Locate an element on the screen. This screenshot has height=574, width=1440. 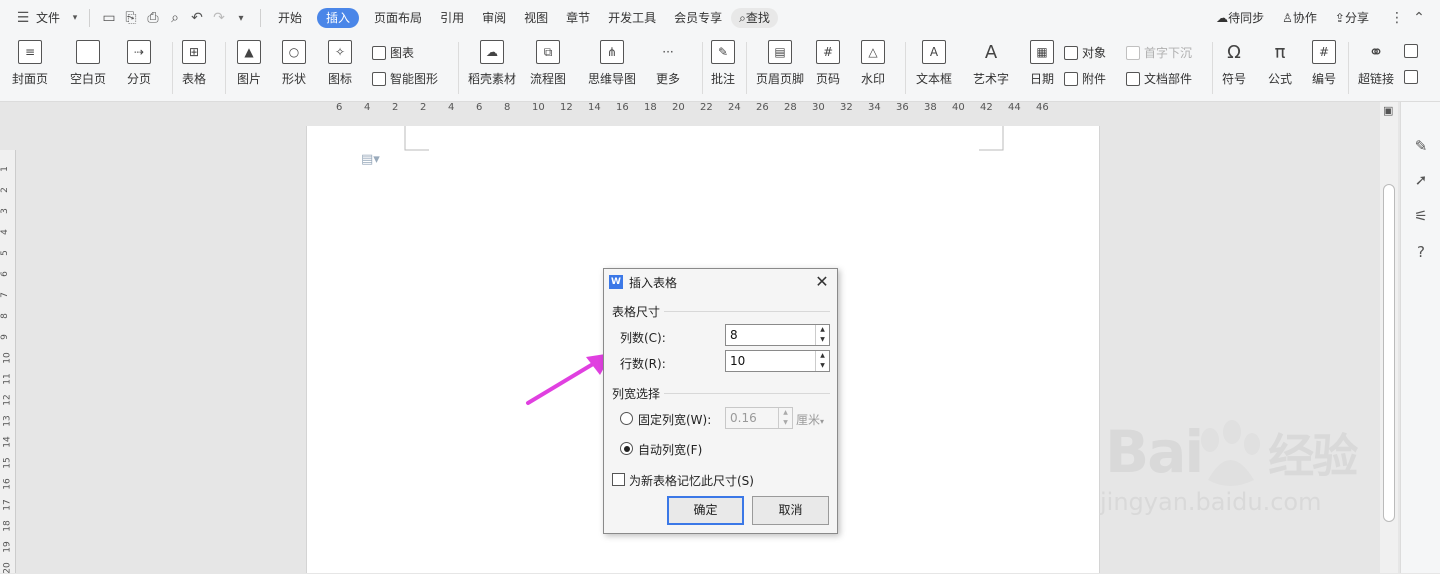
remember-size-checkbox is located at coordinates (618, 479).